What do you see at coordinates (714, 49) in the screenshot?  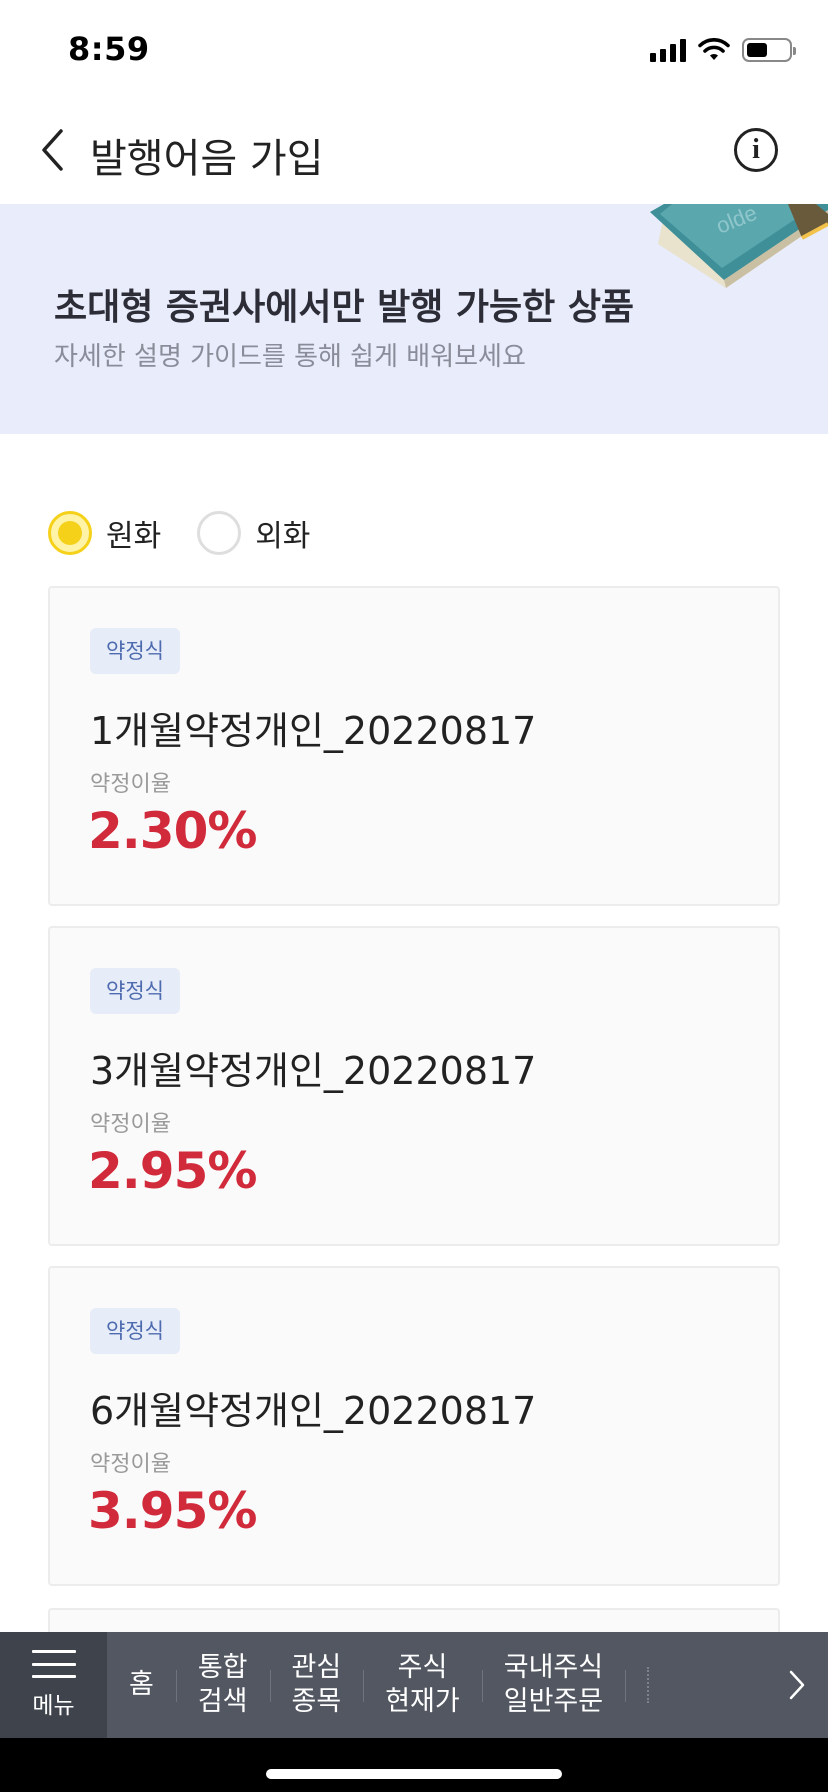 I see `wifi-icon` at bounding box center [714, 49].